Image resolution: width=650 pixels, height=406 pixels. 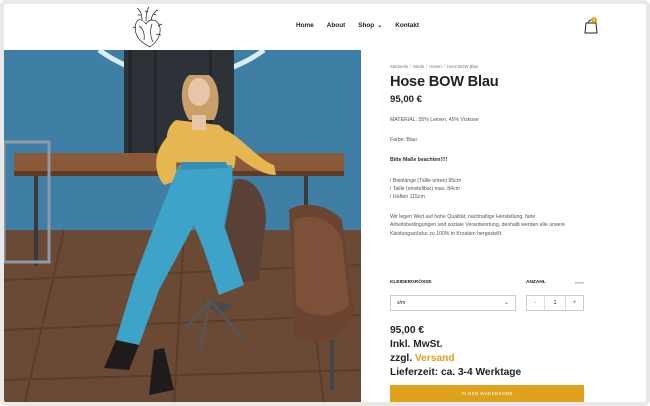 What do you see at coordinates (401, 303) in the screenshot?
I see `size-select-value: s/m` at bounding box center [401, 303].